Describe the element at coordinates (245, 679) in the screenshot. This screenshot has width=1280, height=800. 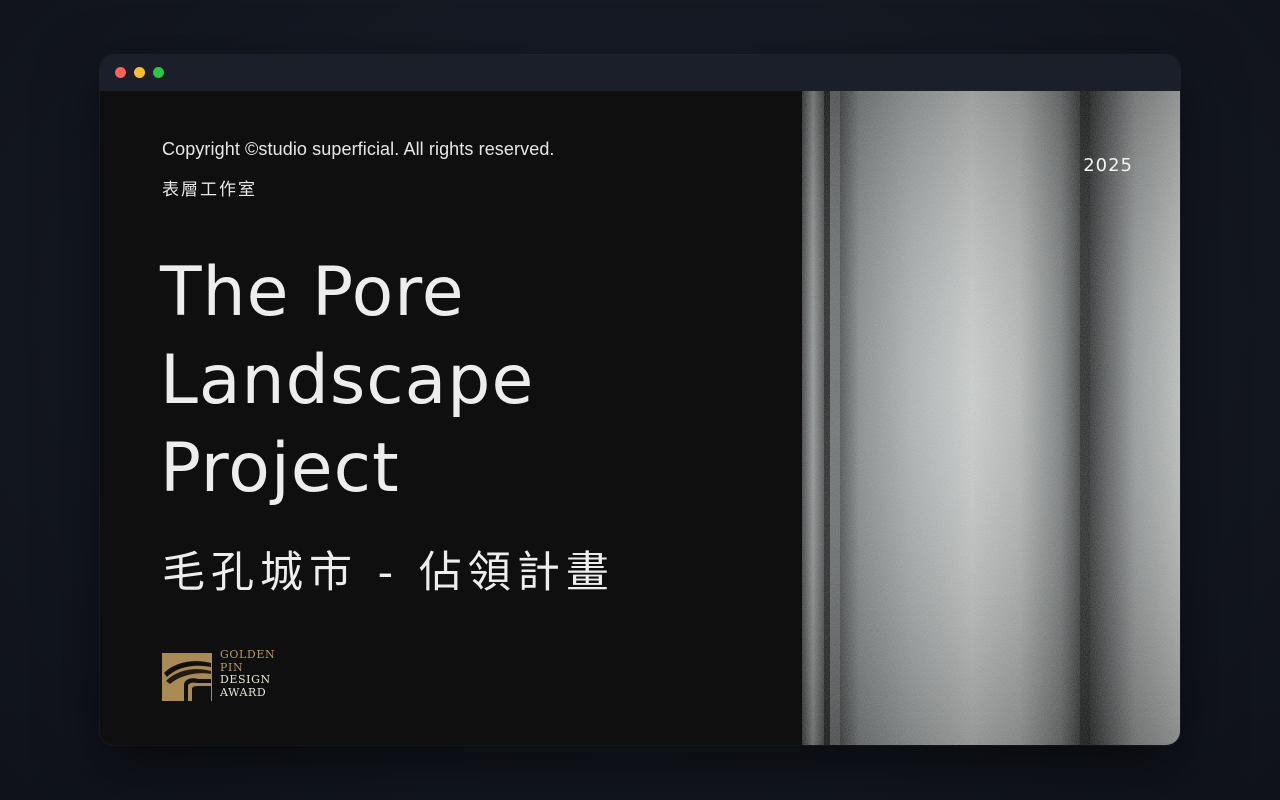
I see `award-line-design: DESIGN` at that location.